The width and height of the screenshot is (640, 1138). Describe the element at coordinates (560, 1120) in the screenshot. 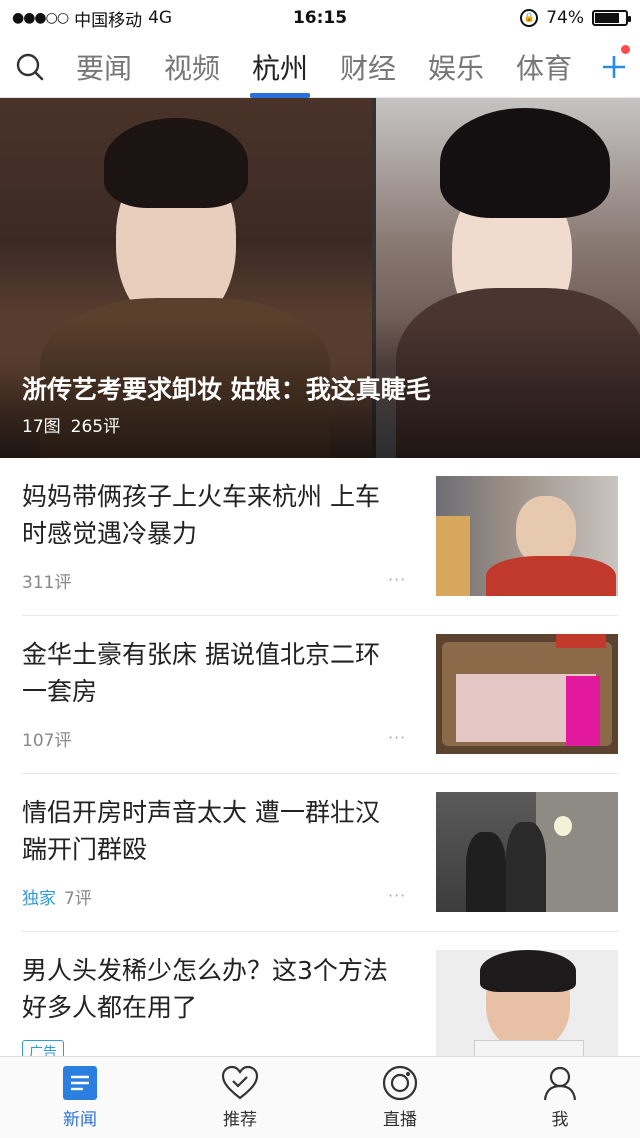

I see `tab-me-label: 我` at that location.